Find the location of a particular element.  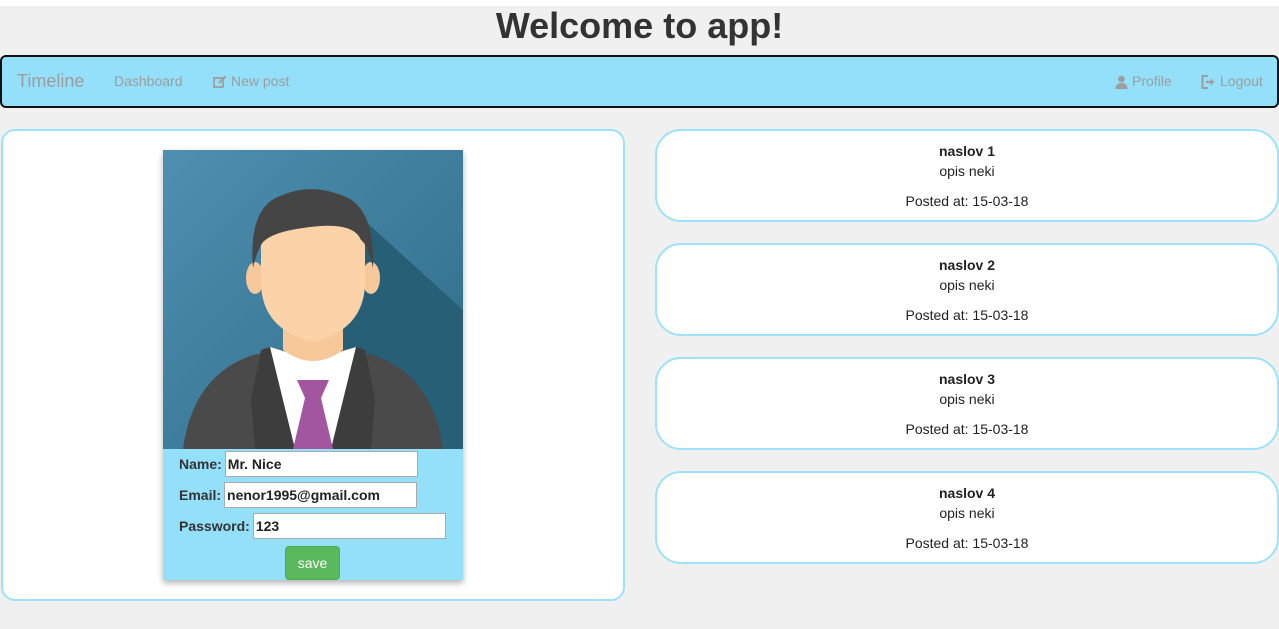

nav-logout-link: Logout is located at coordinates (1232, 81).